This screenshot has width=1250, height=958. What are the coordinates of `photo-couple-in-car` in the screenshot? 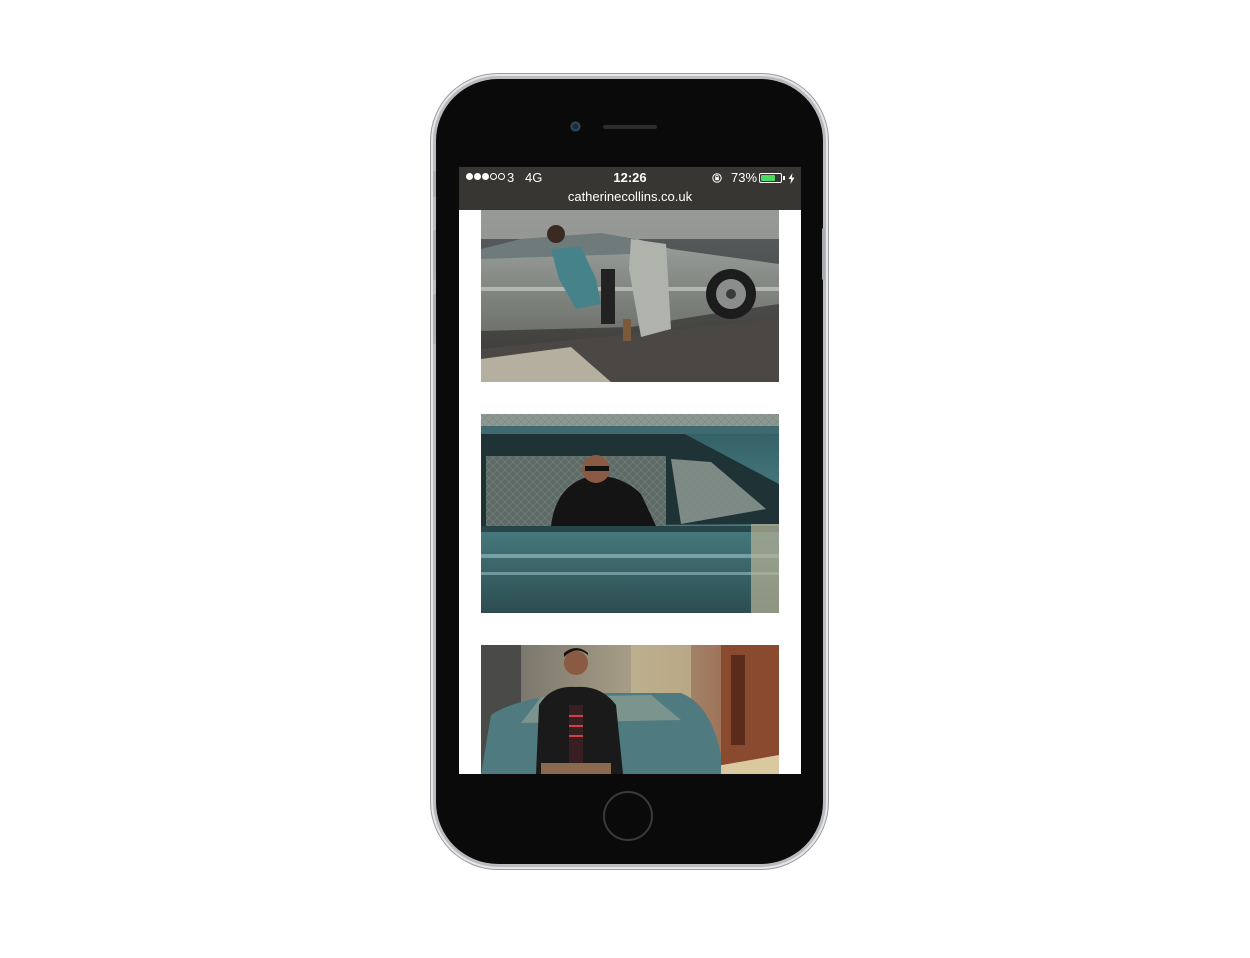 It's located at (630, 295).